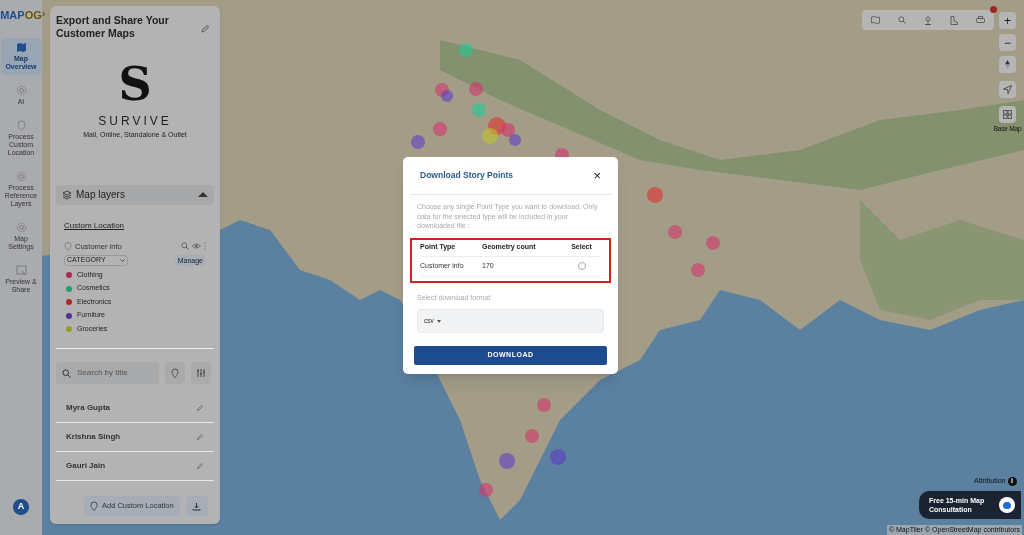 This screenshot has width=1024, height=535. What do you see at coordinates (94, 506) in the screenshot?
I see `pin-plus-icon` at bounding box center [94, 506].